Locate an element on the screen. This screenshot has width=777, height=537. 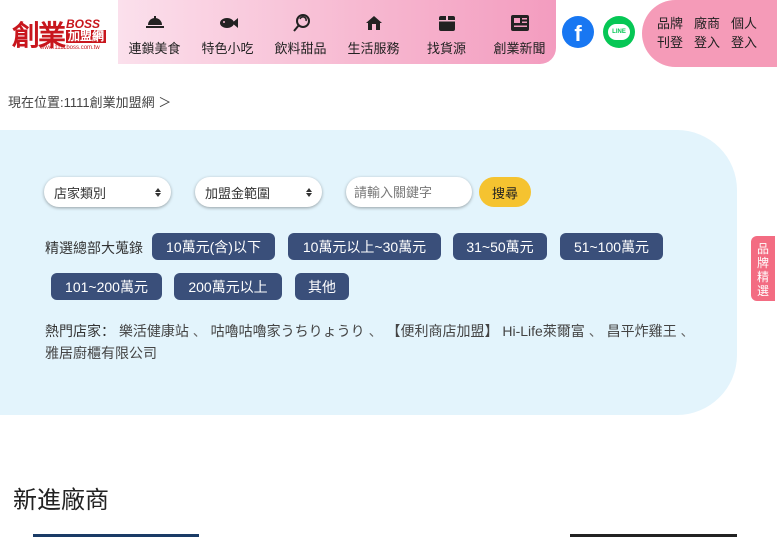
nav-label: 連鎖美食 is located at coordinates (154, 48).